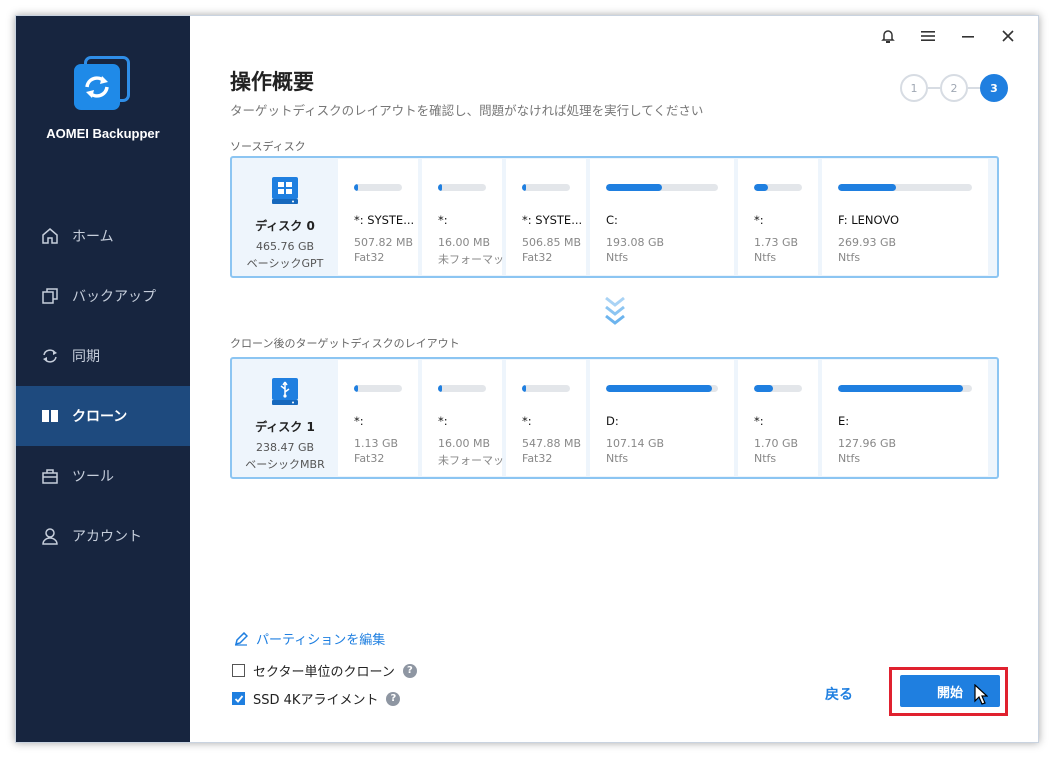 Image resolution: width=1054 pixels, height=758 pixels. What do you see at coordinates (285, 393) in the screenshot?
I see `disk-usb-icon` at bounding box center [285, 393].